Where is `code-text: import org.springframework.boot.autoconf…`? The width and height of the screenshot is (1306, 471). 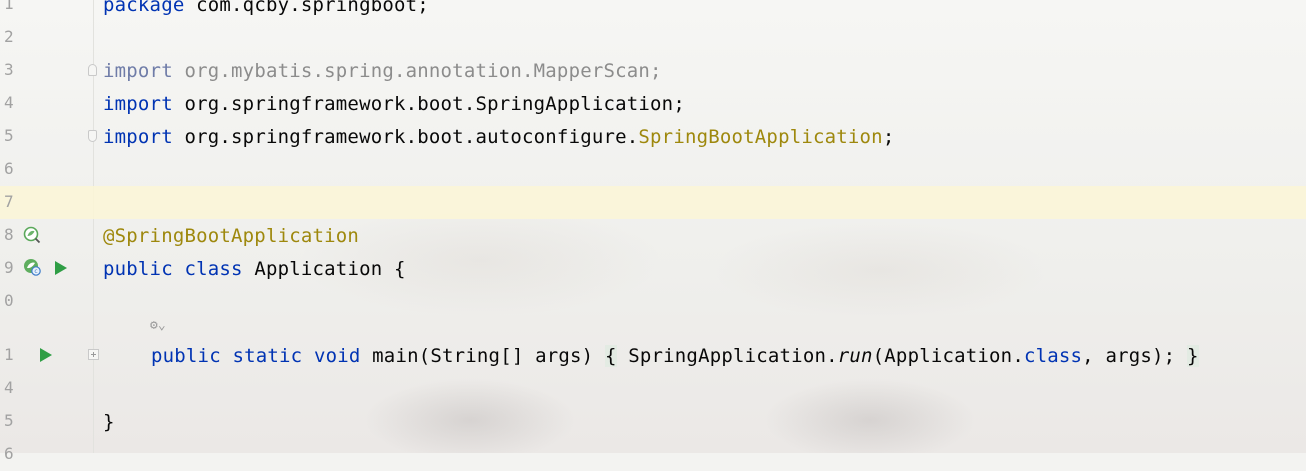
code-text: import org.springframework.boot.autoconf… is located at coordinates (498, 137).